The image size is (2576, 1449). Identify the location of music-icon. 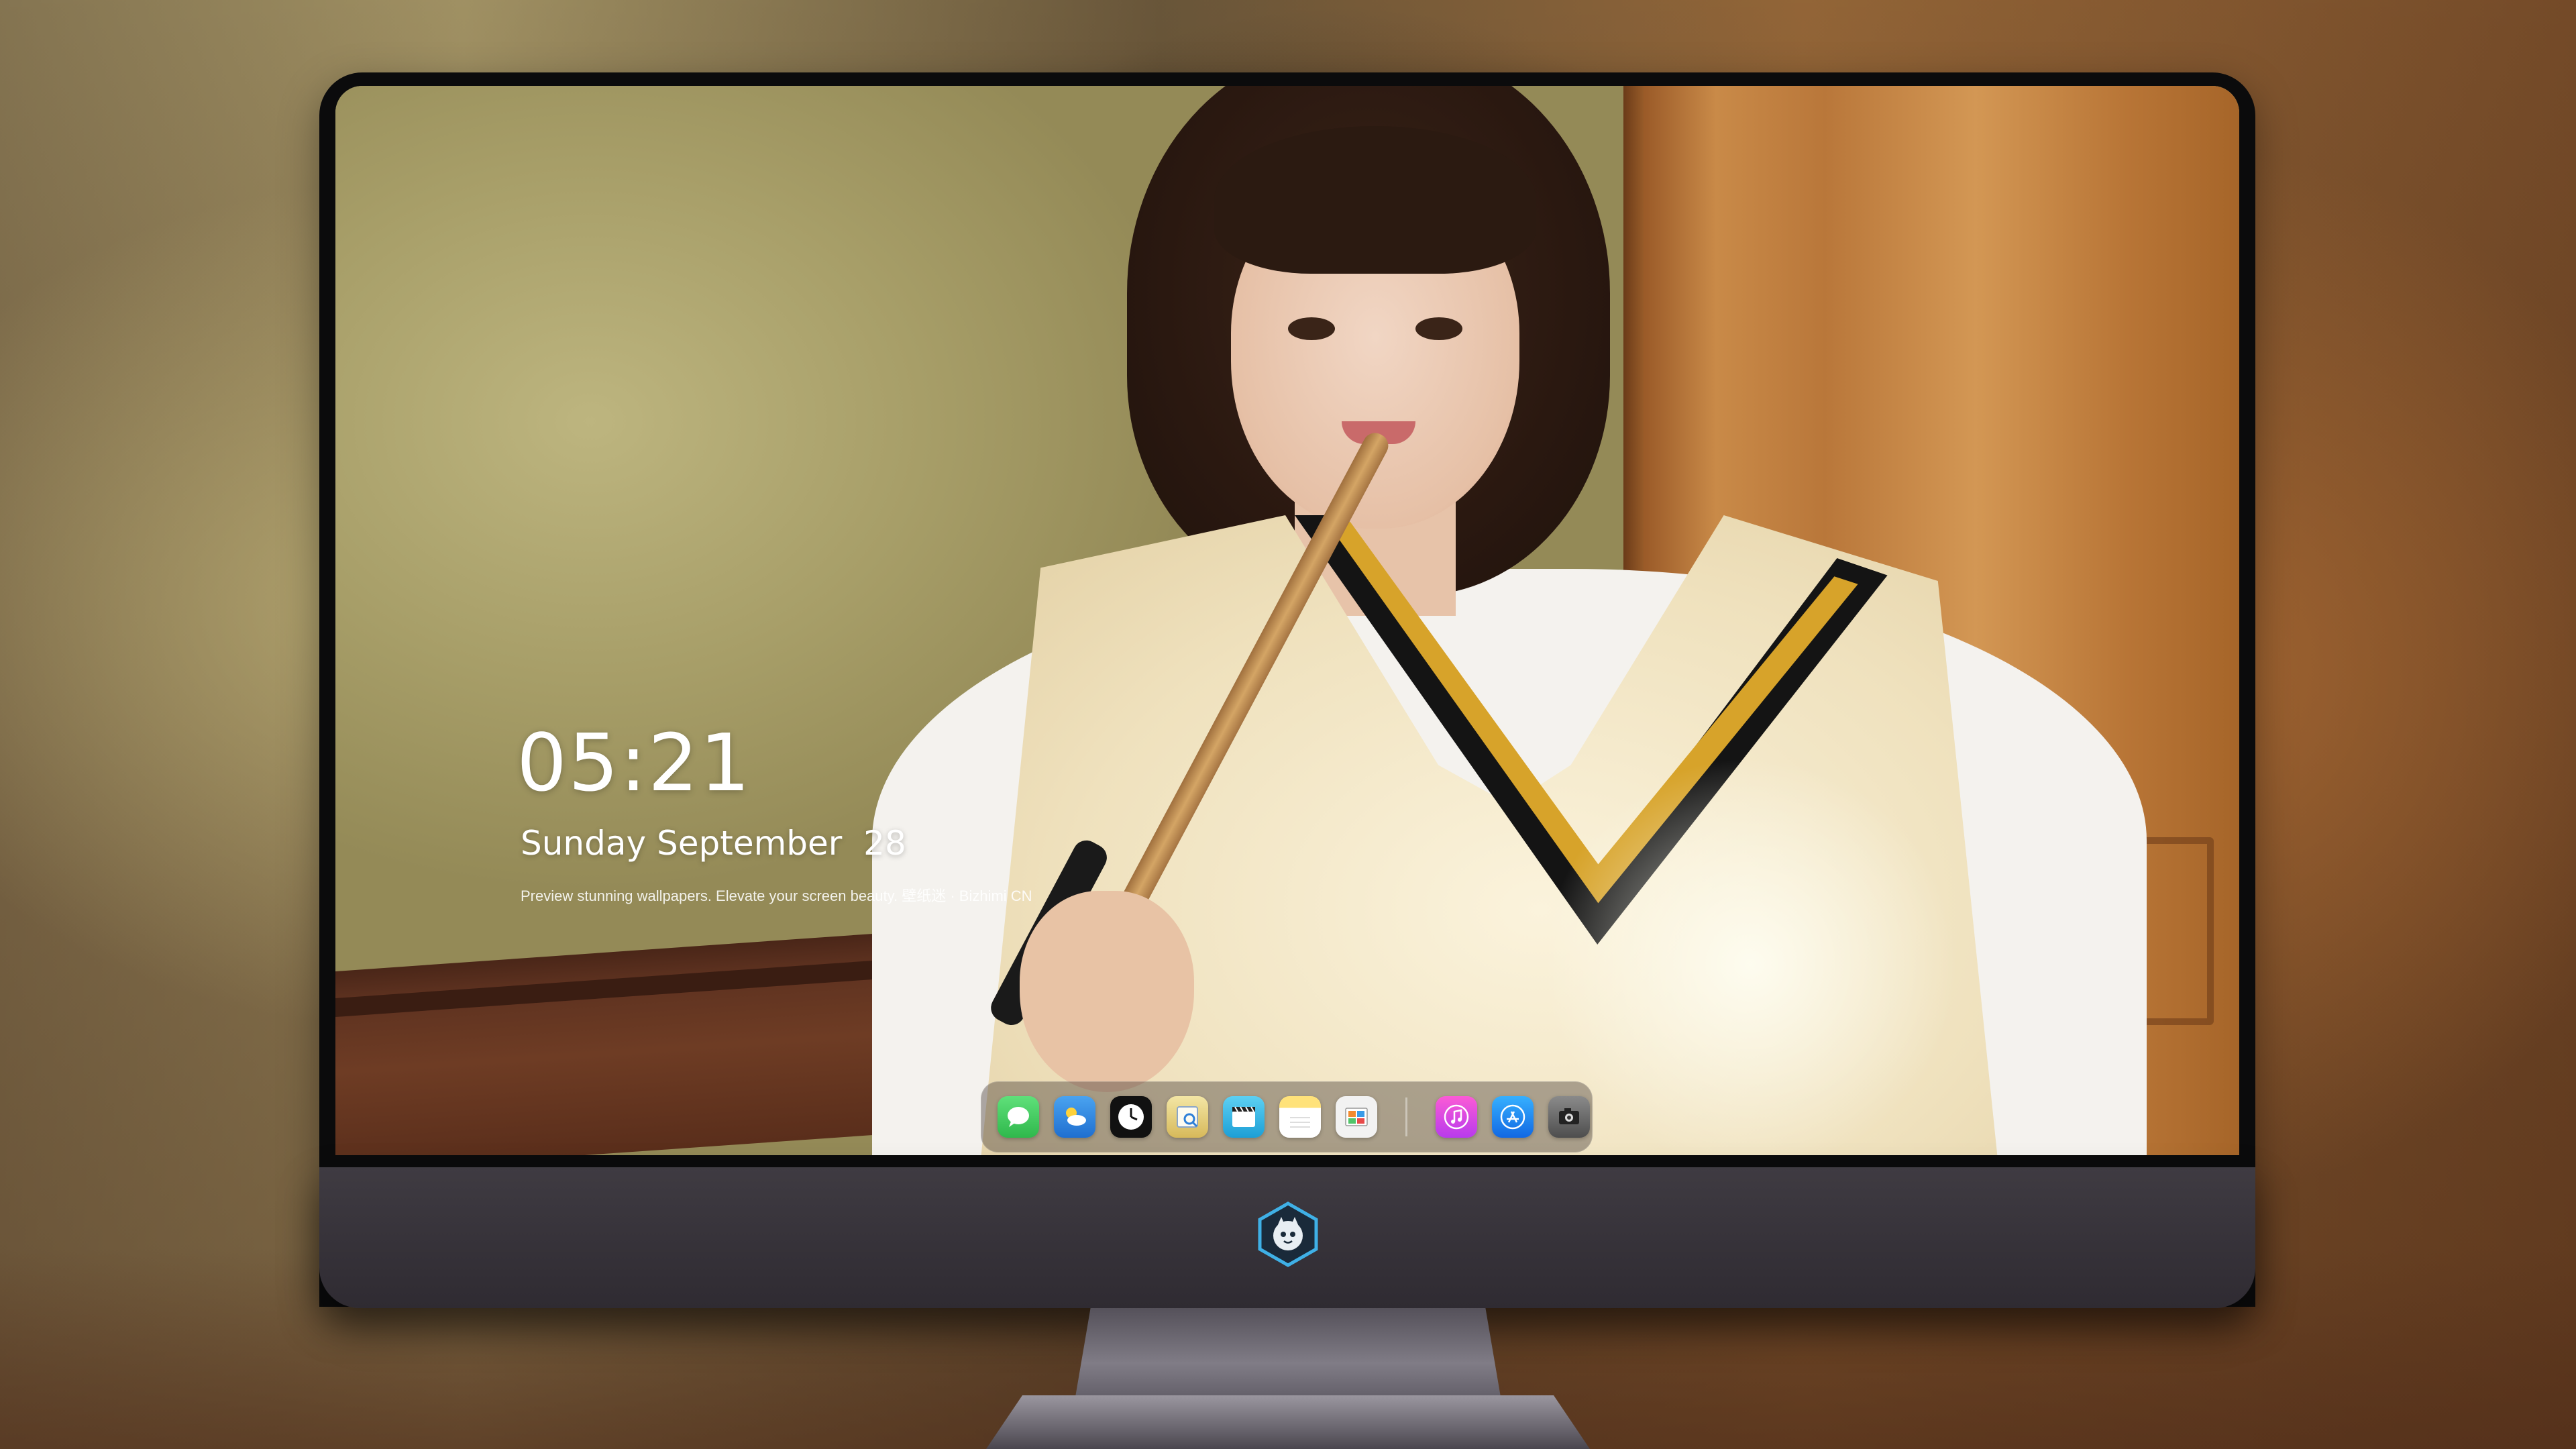
(1456, 1117).